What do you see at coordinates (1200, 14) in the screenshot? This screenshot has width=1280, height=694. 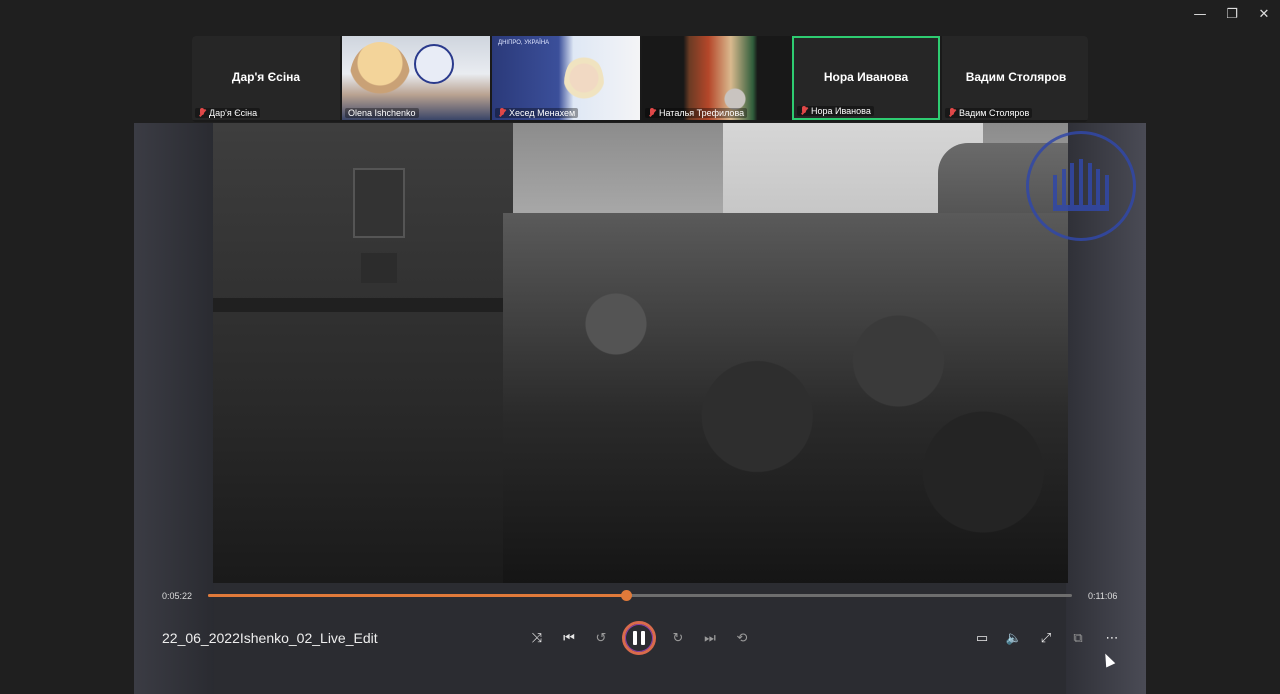 I see `minimize-button: —` at bounding box center [1200, 14].